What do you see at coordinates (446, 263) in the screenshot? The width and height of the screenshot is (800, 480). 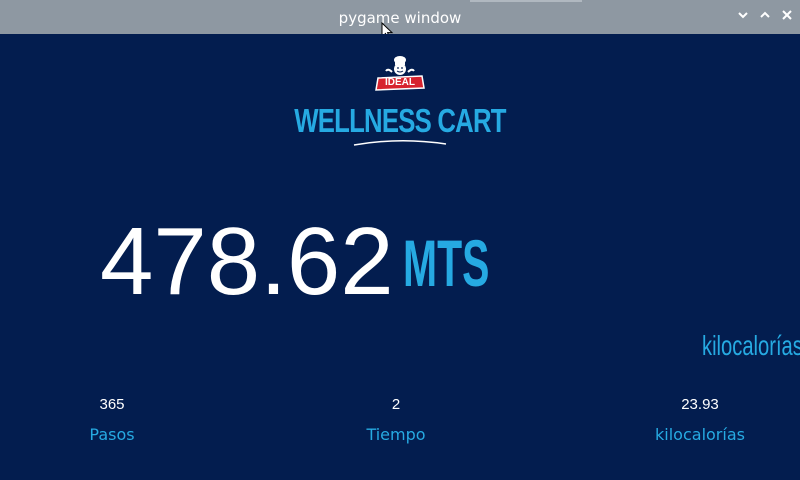 I see `distance-unit: MTS` at bounding box center [446, 263].